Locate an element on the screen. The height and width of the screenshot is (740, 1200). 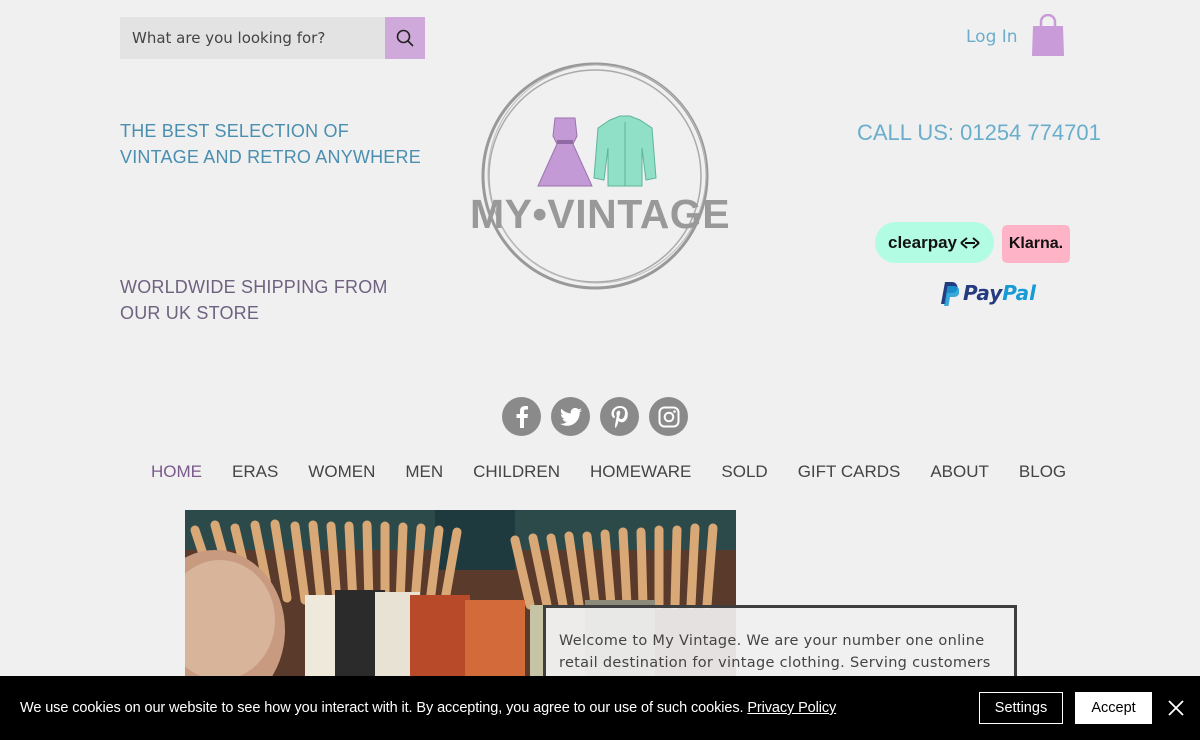
twitter-link is located at coordinates (570, 416).